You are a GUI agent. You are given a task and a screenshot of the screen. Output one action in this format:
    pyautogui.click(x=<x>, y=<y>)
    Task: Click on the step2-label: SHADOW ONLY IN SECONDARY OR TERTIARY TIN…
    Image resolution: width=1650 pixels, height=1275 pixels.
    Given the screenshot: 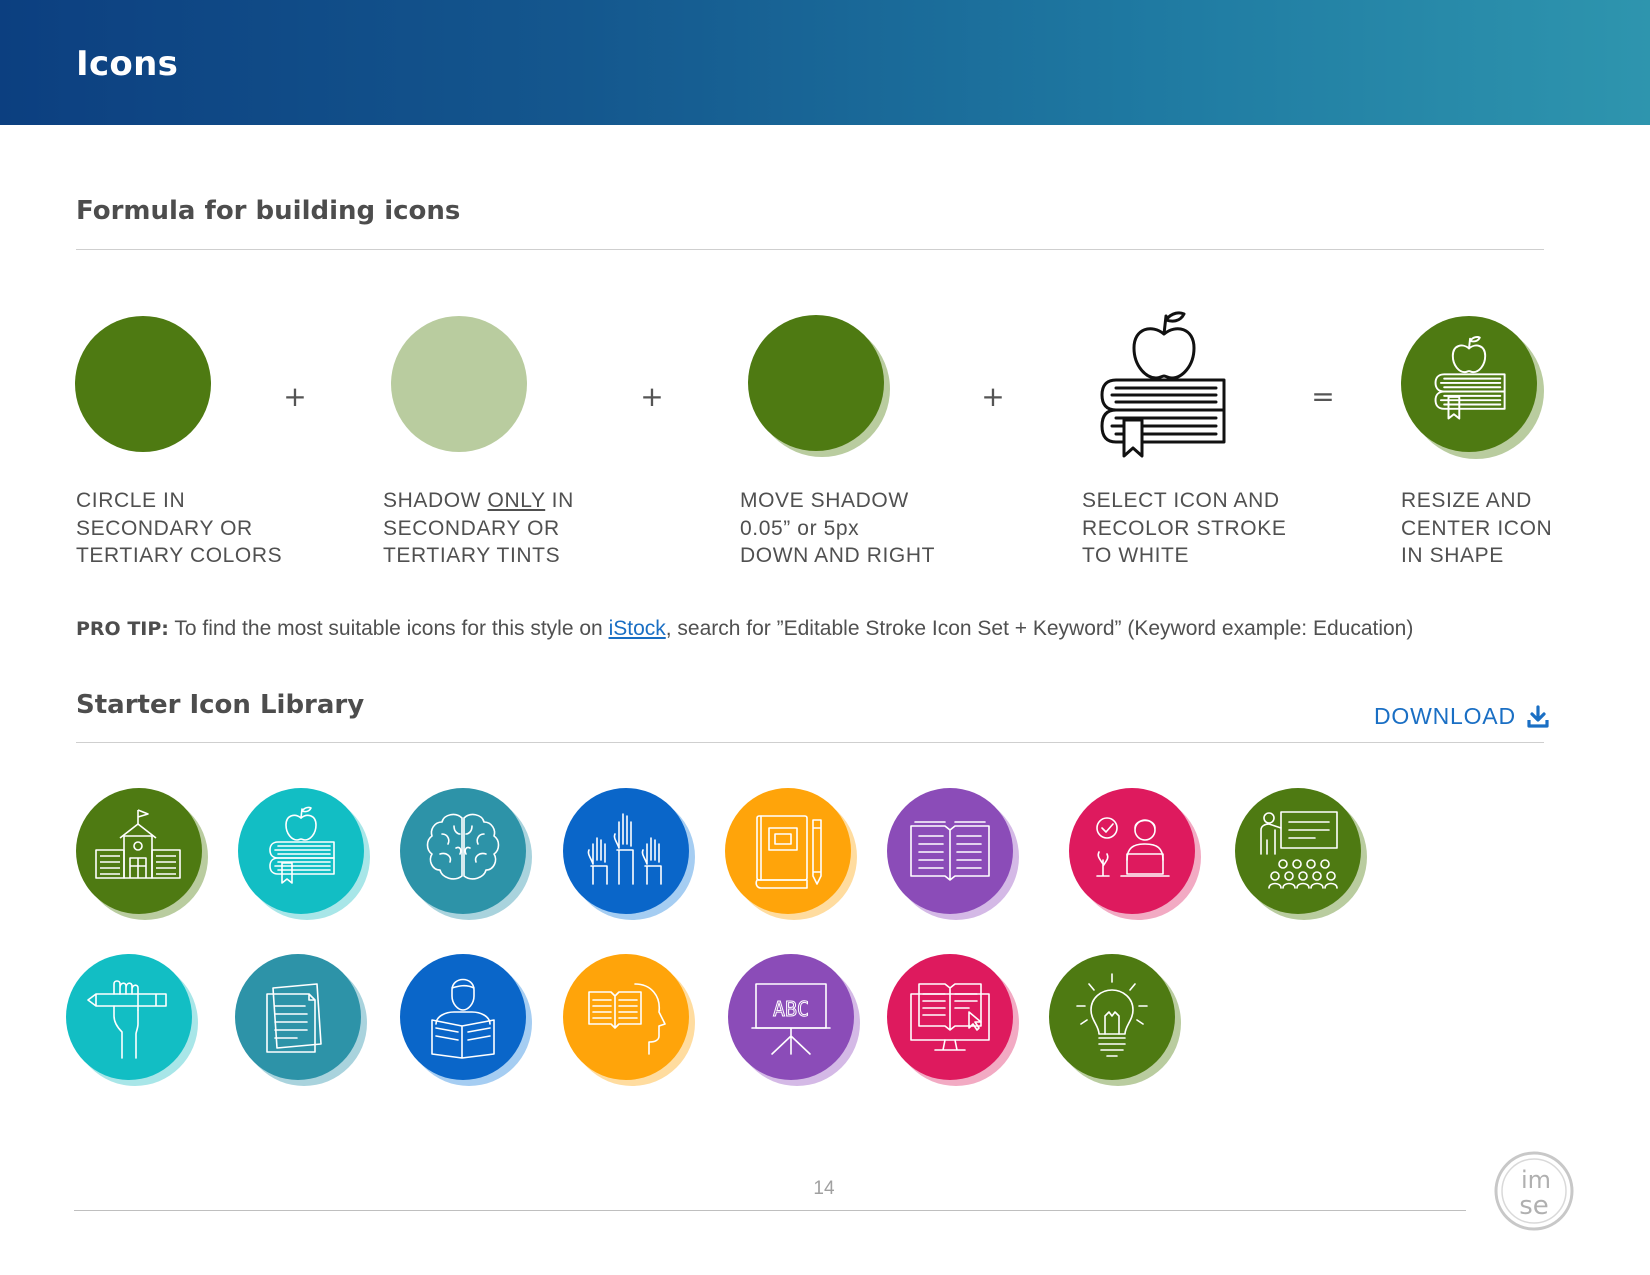 What is the action you would take?
    pyautogui.click(x=478, y=528)
    